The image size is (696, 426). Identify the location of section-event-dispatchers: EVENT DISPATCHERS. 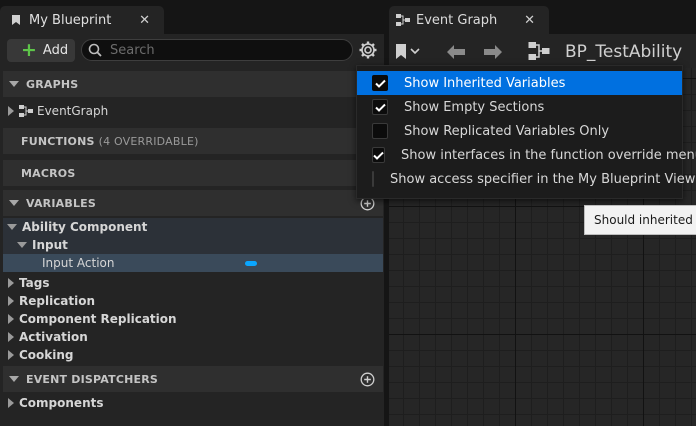
(193, 379).